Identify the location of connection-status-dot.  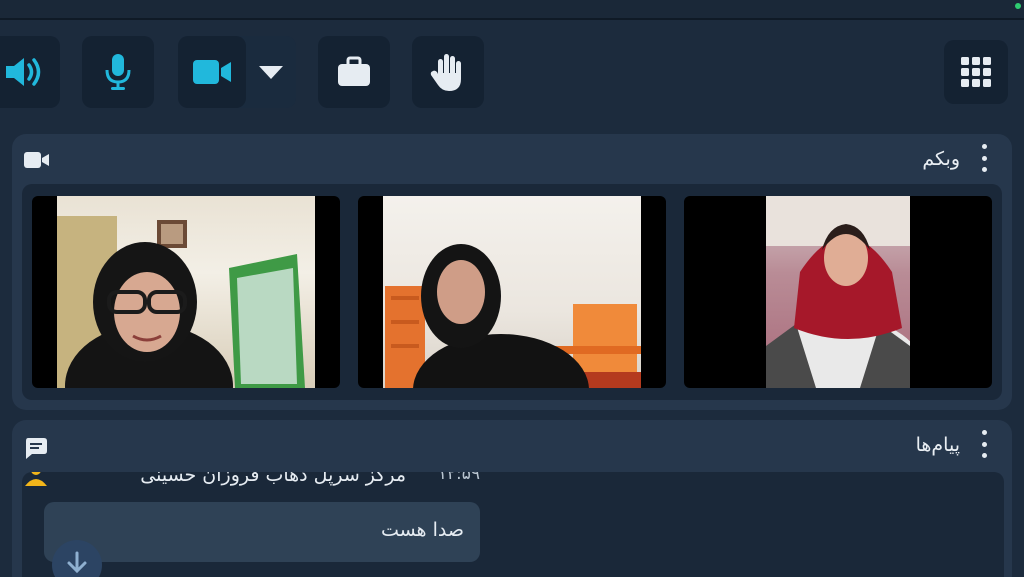
(1018, 6).